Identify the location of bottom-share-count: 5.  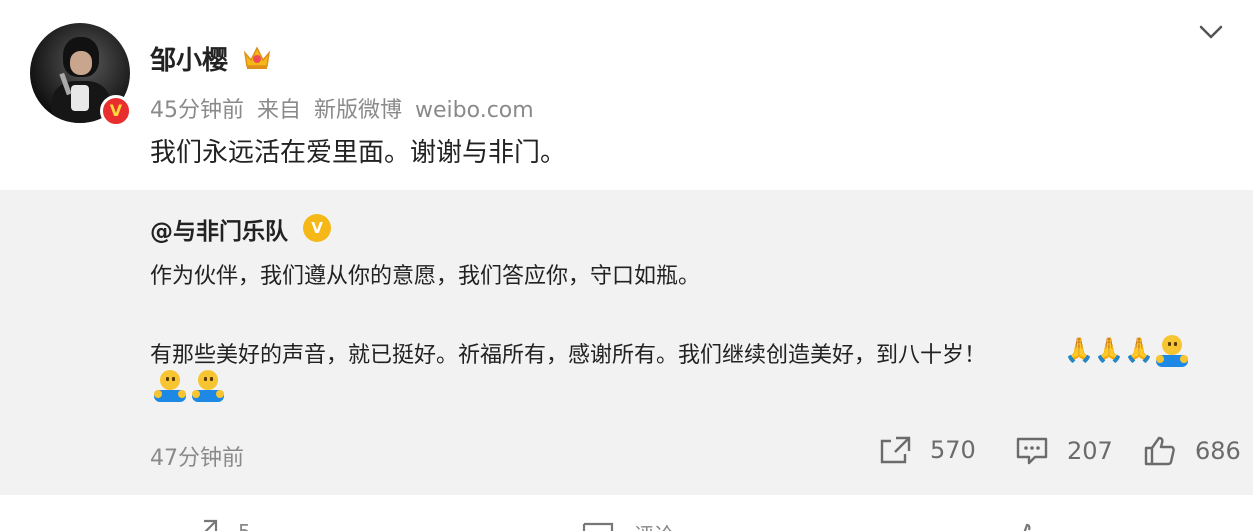
(244, 525).